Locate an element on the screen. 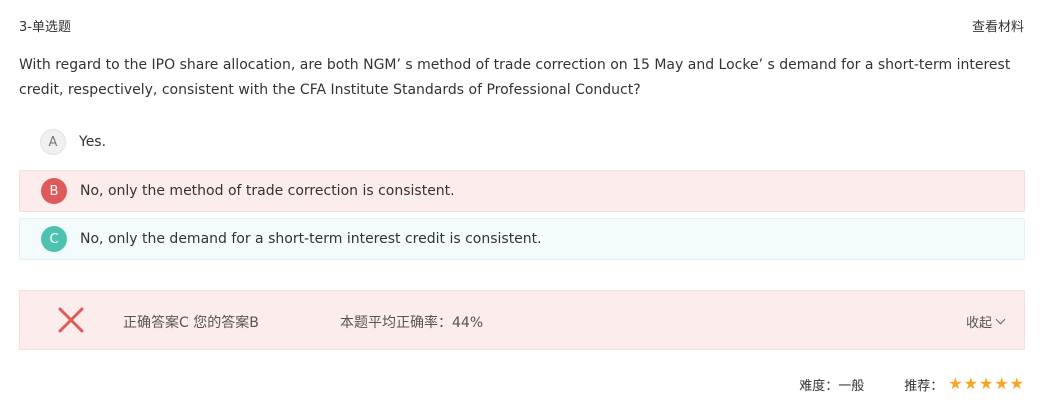  difficulty-label: 难度：一般 is located at coordinates (832, 386).